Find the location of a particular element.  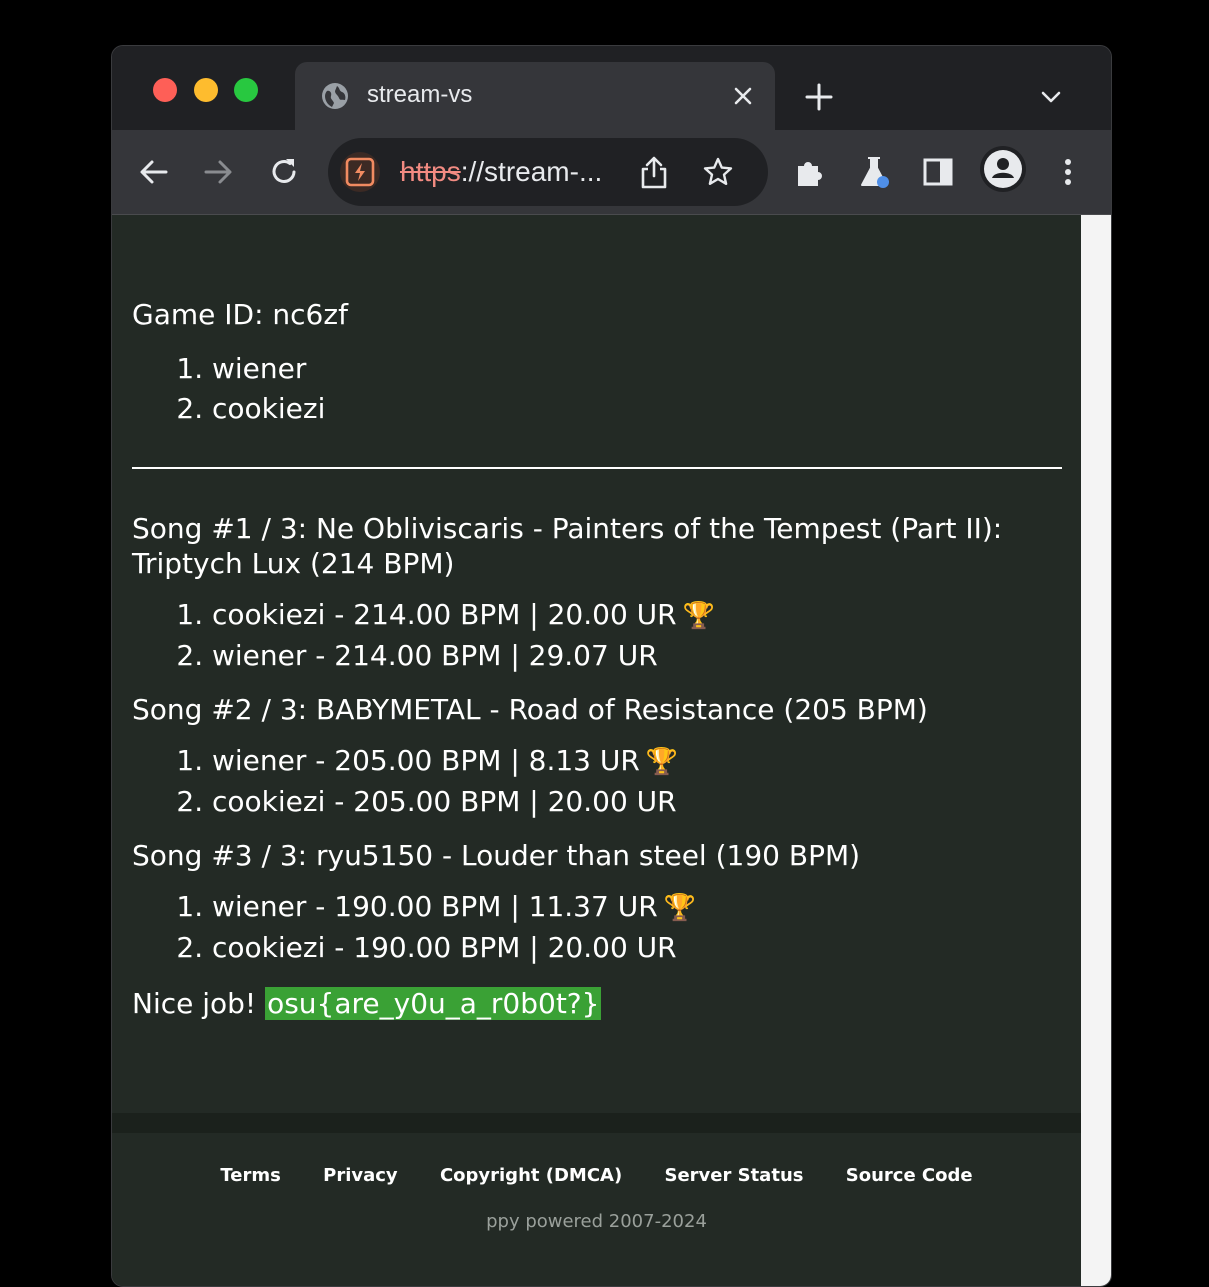

minimize-window-button is located at coordinates (206, 90).